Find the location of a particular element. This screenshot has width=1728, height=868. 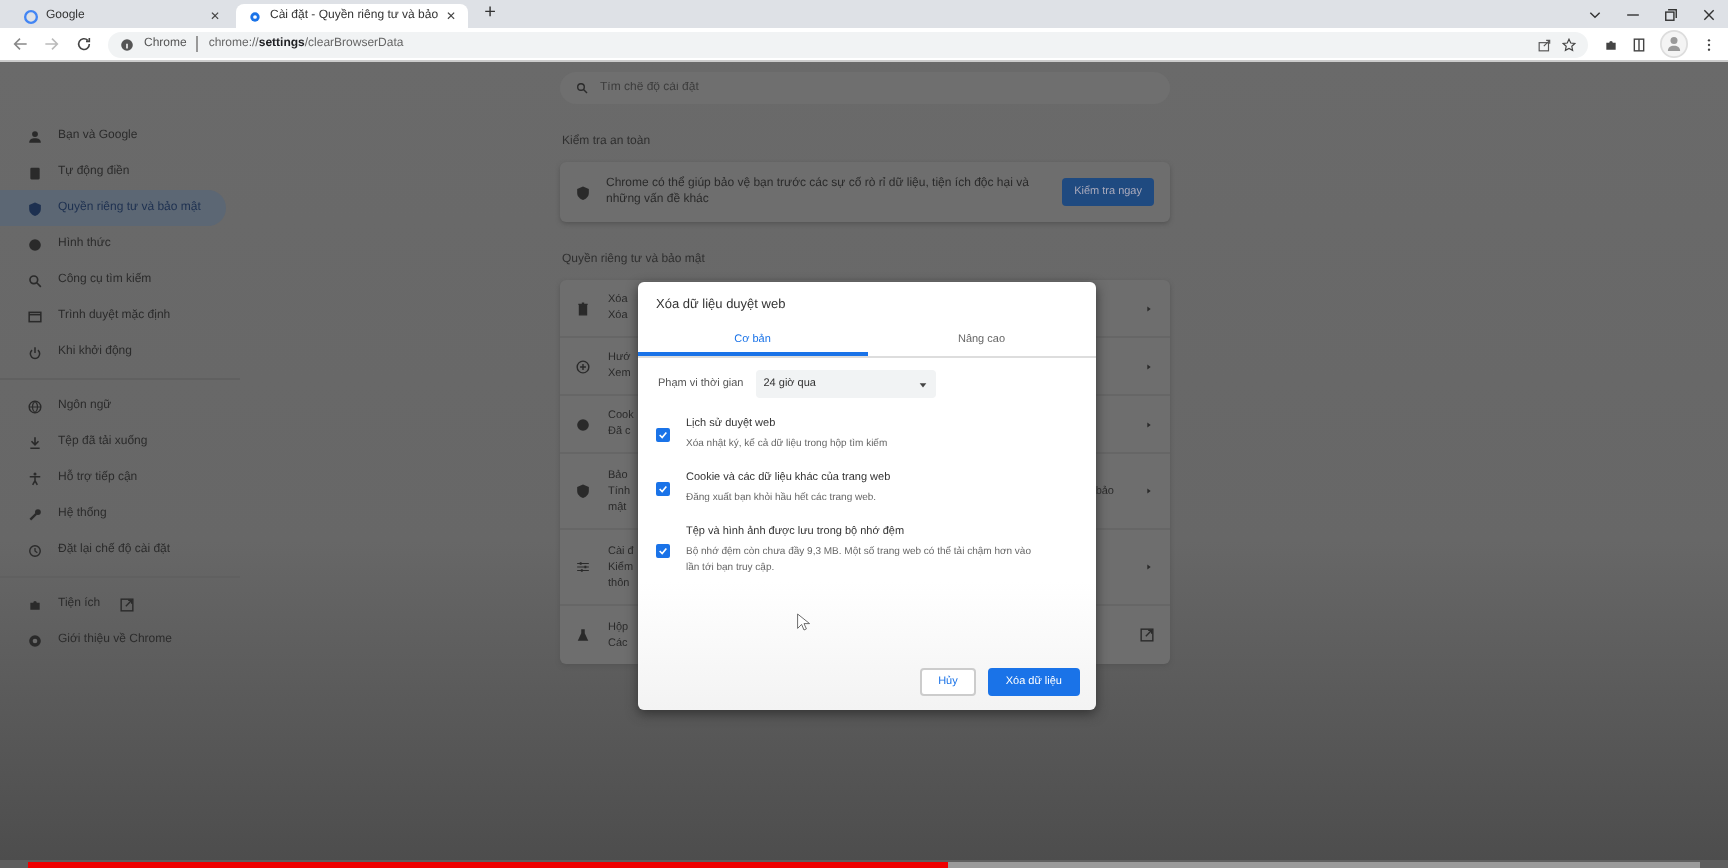

share-icon is located at coordinates (1545, 44).